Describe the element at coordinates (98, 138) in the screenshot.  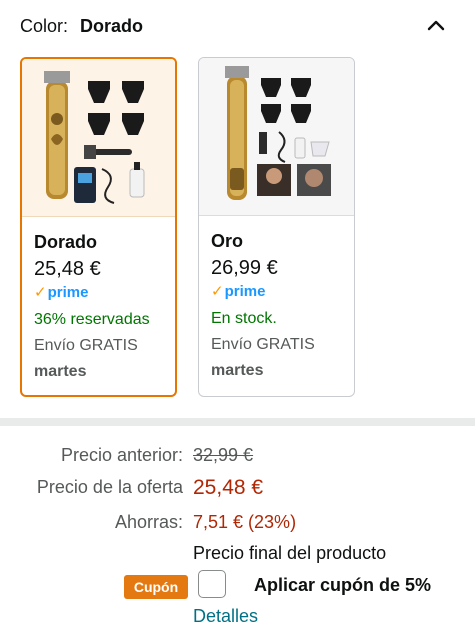
I see `product-image-dorado` at that location.